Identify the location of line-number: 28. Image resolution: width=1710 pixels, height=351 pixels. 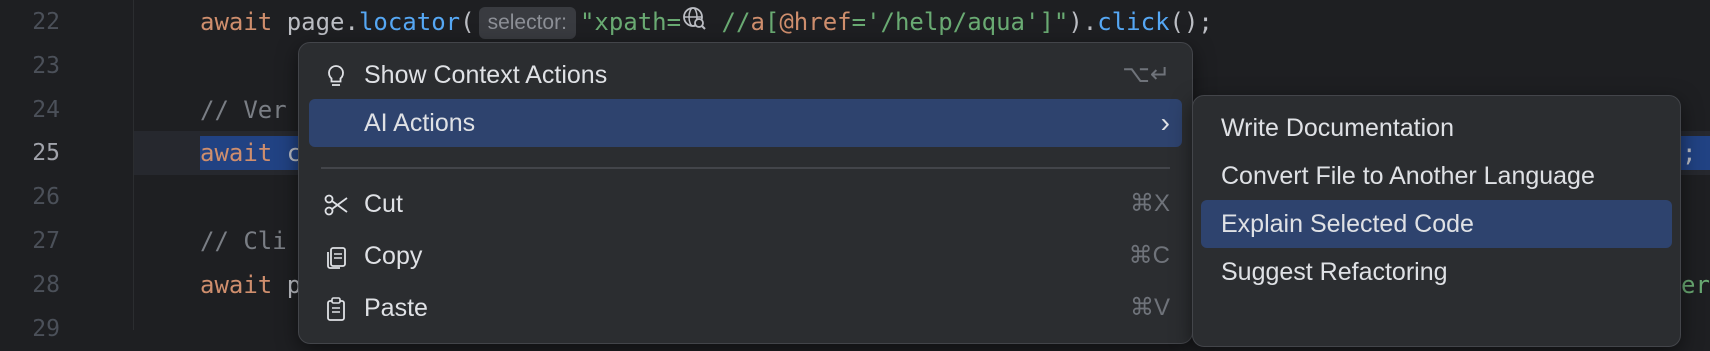
(46, 285).